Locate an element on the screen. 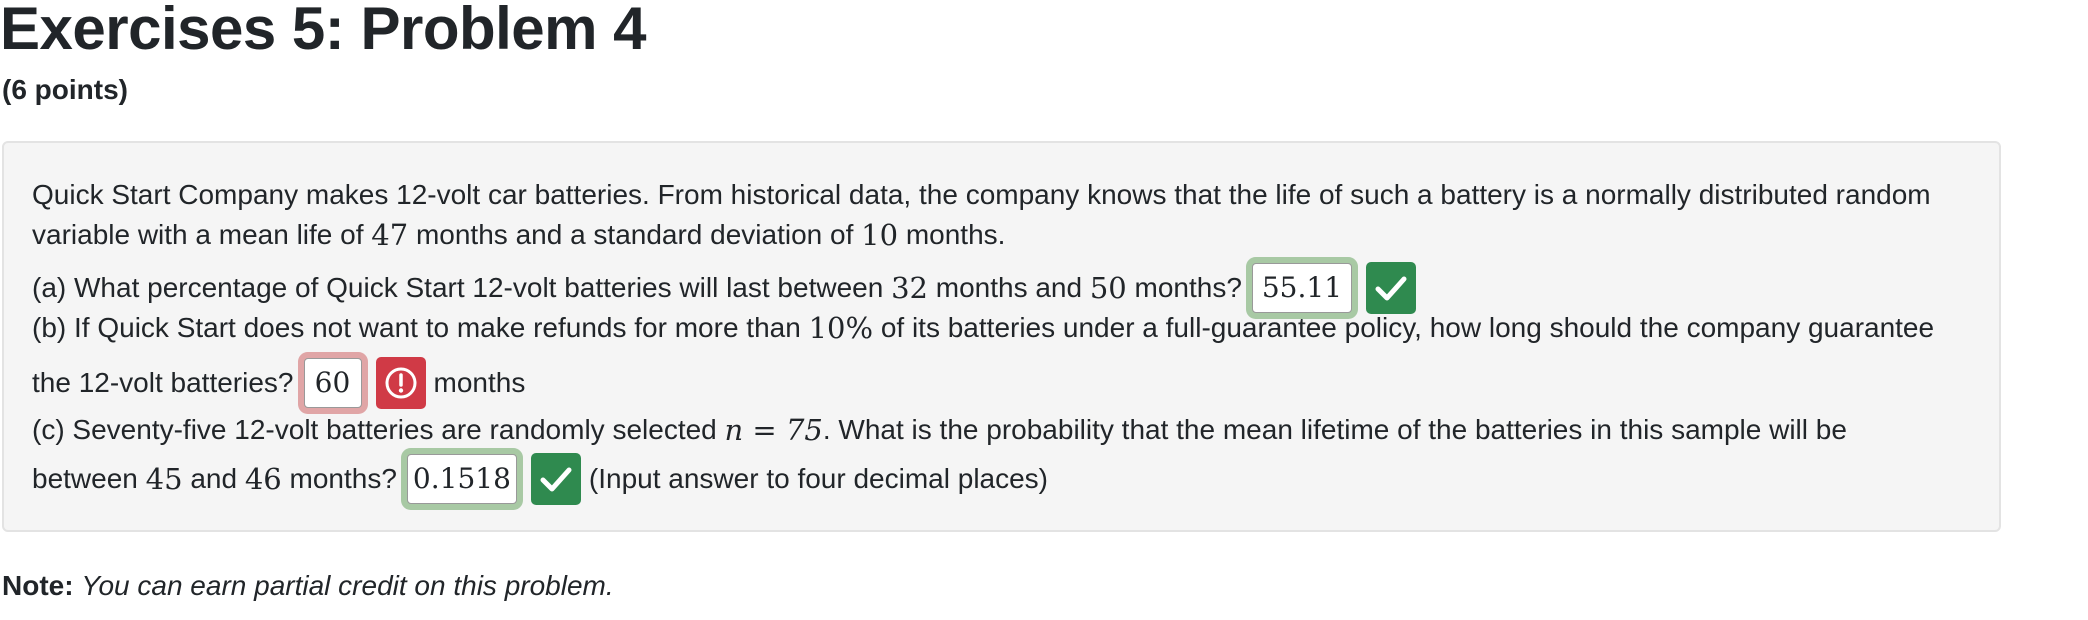  mean-value: 47 is located at coordinates (390, 235).